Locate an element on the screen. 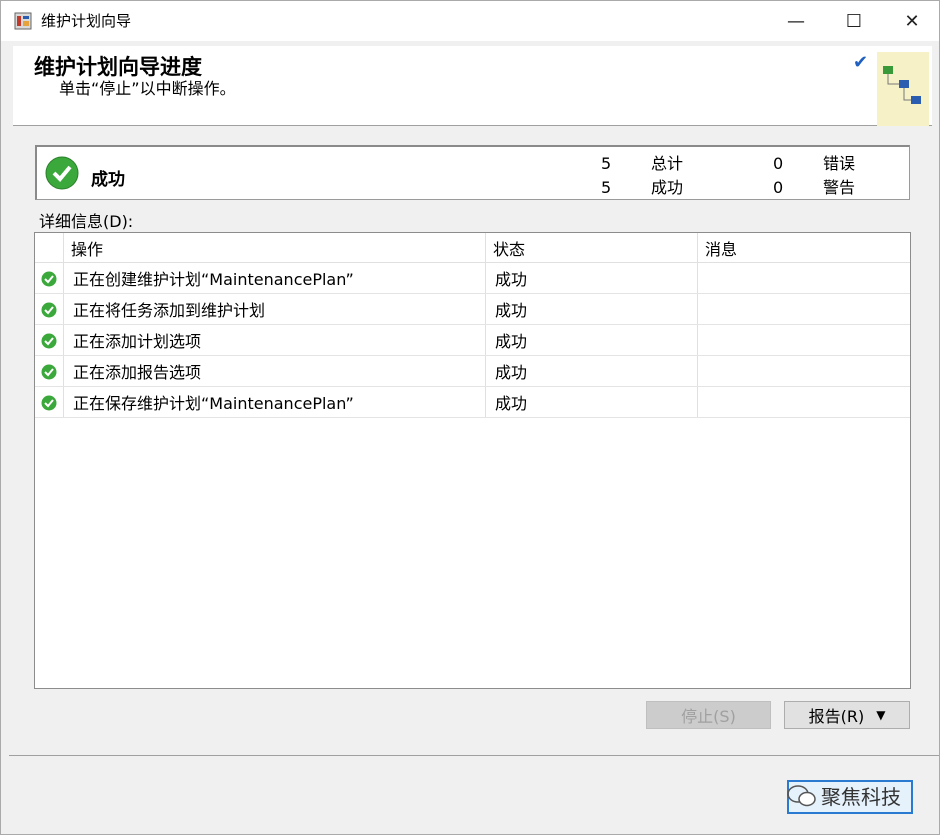 The height and width of the screenshot is (835, 940). success-count: 5 is located at coordinates (606, 187).